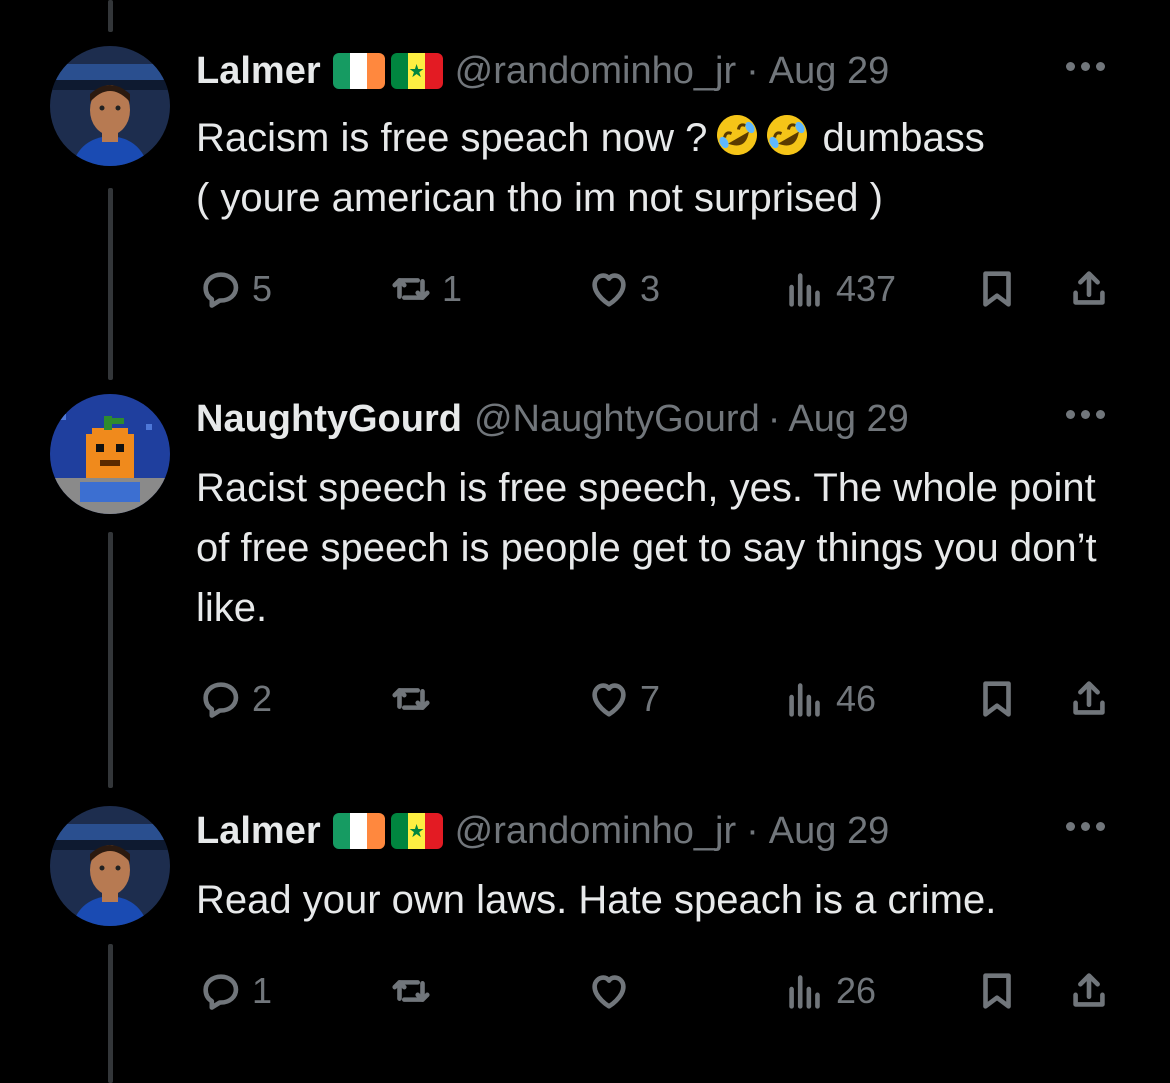  I want to click on action-bar: 2 7 46, so click(585, 706).